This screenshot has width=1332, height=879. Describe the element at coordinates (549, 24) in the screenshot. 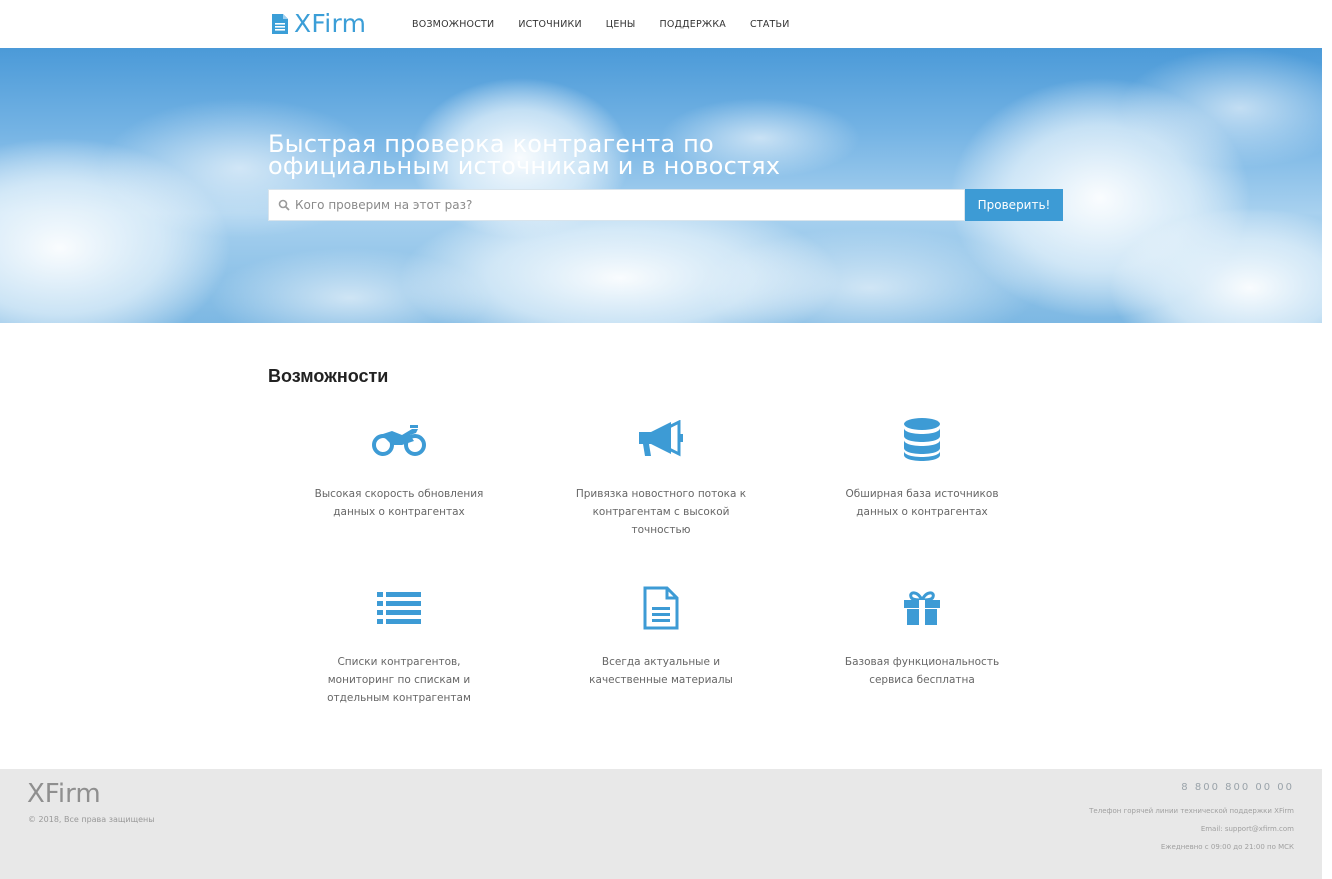

I see `nav-sources: ИСТОЧНИКИ` at that location.